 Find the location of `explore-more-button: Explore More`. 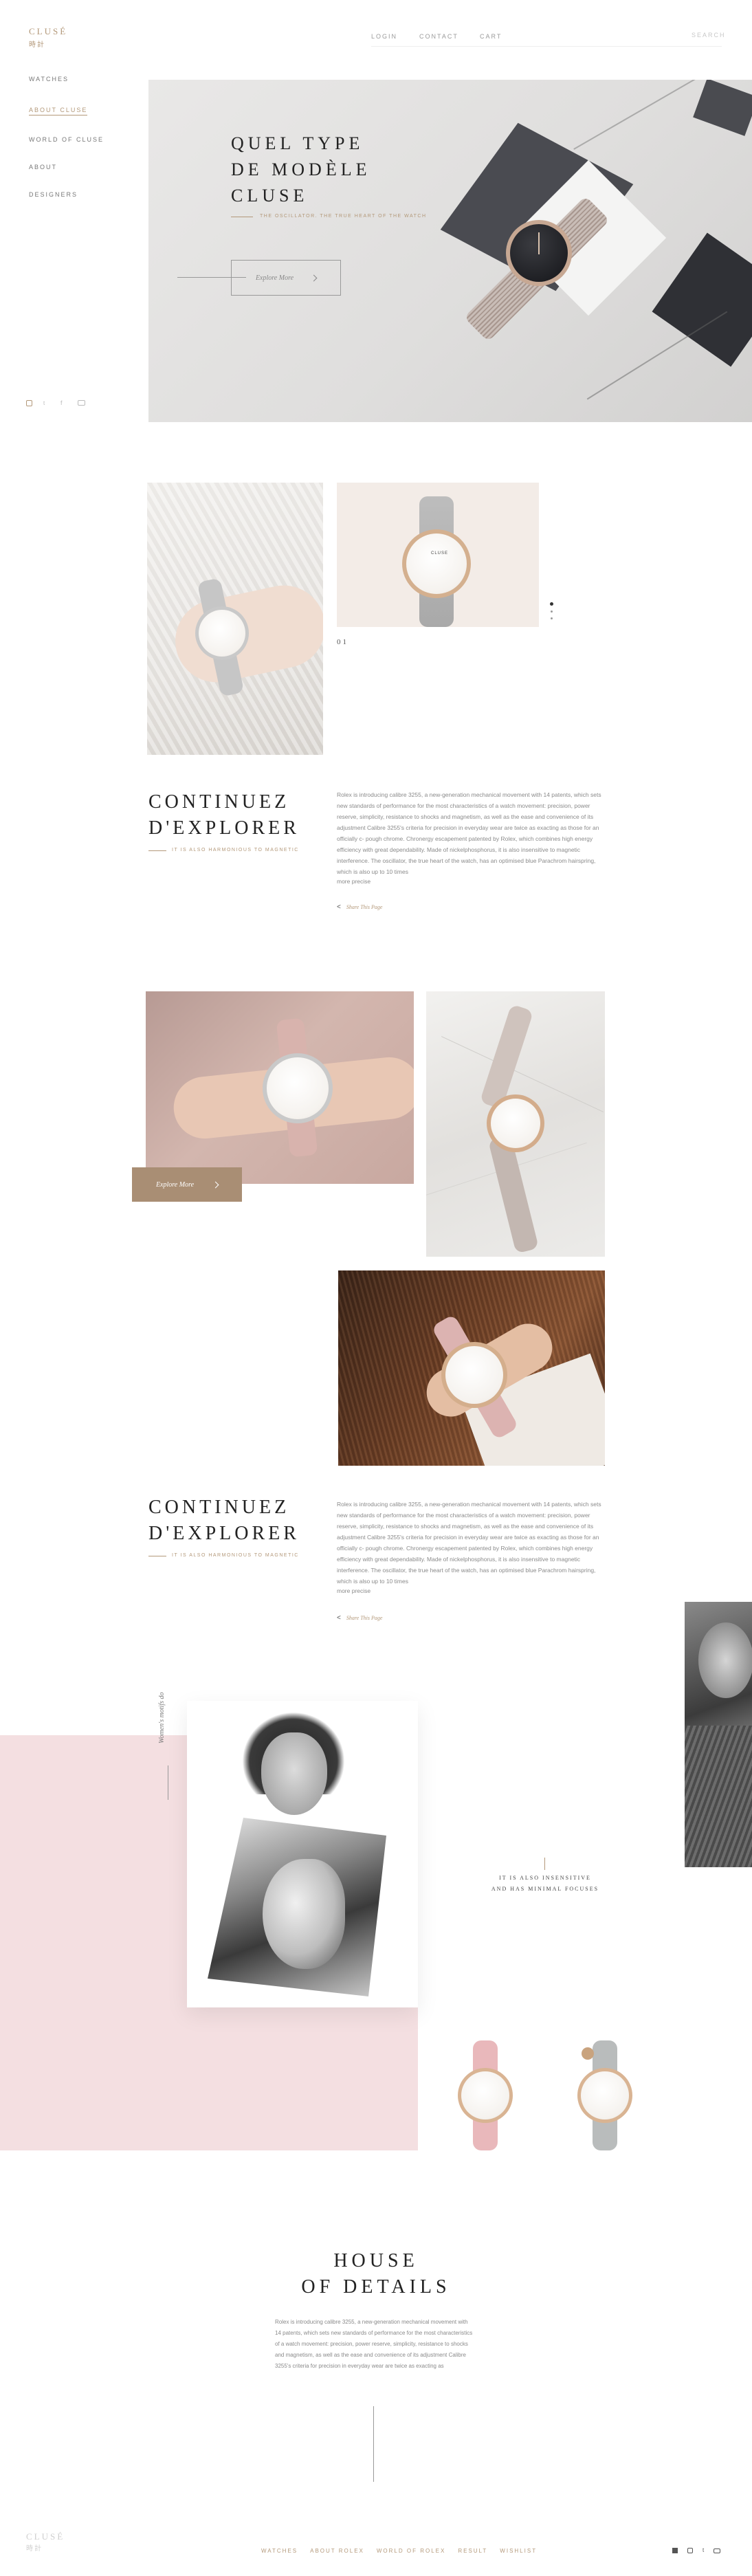

explore-more-button: Explore More is located at coordinates (286, 278).